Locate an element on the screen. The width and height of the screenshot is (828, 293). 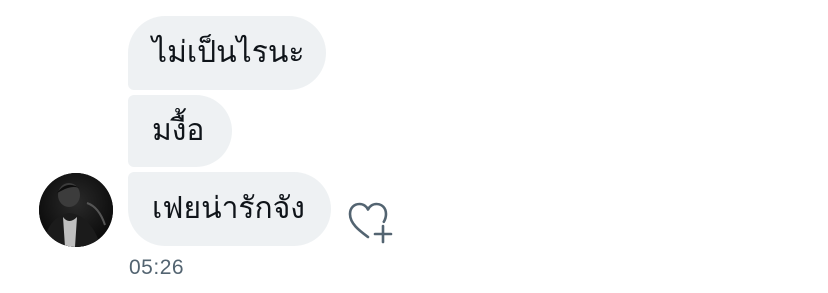
message-text: เฟยน่ารักจัง is located at coordinates (228, 208).